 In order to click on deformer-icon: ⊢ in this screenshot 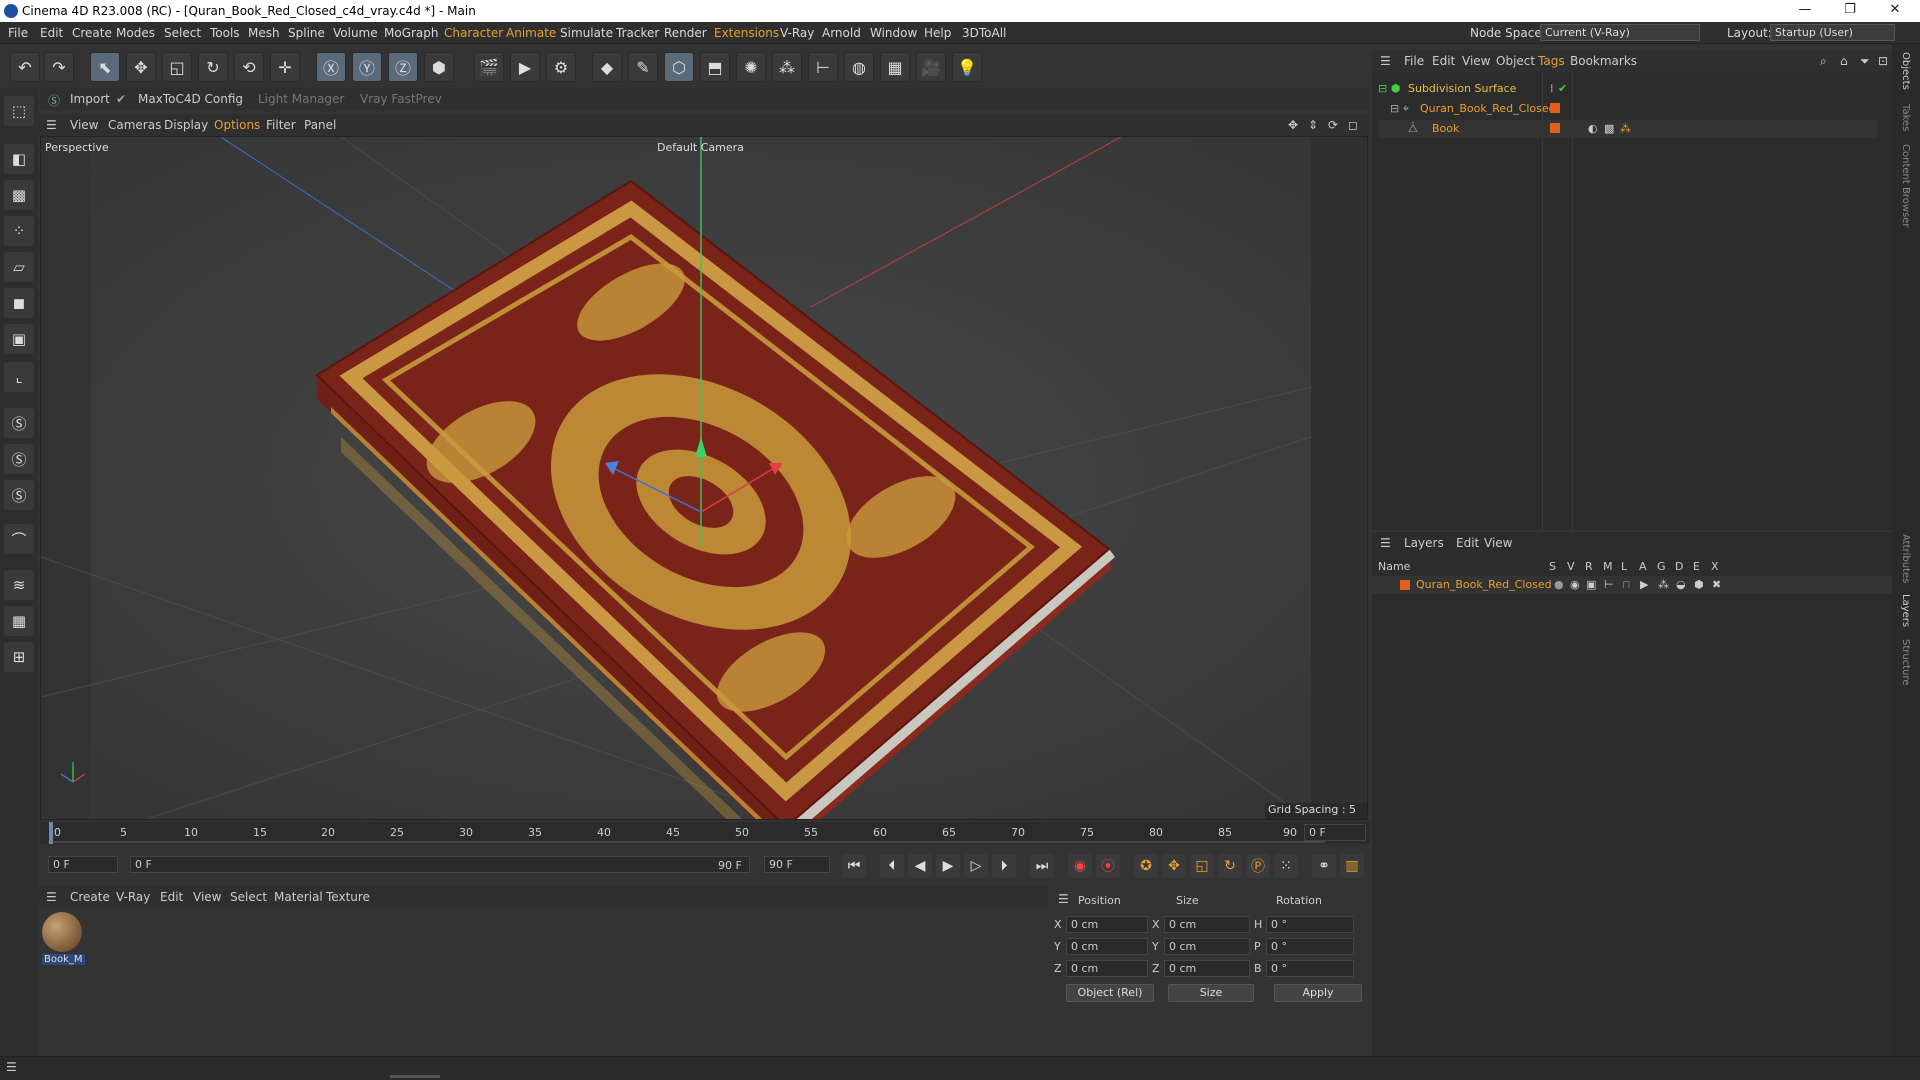, I will do `click(823, 67)`.